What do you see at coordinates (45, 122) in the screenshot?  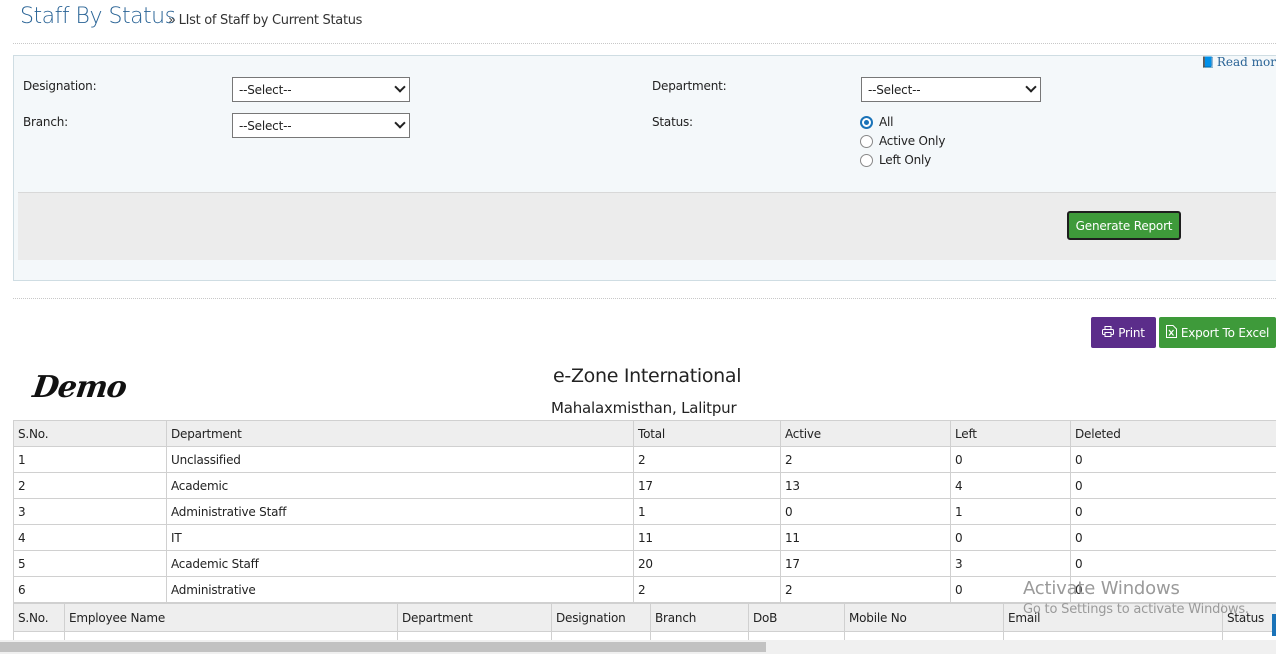 I see `branch-label: Branch:` at bounding box center [45, 122].